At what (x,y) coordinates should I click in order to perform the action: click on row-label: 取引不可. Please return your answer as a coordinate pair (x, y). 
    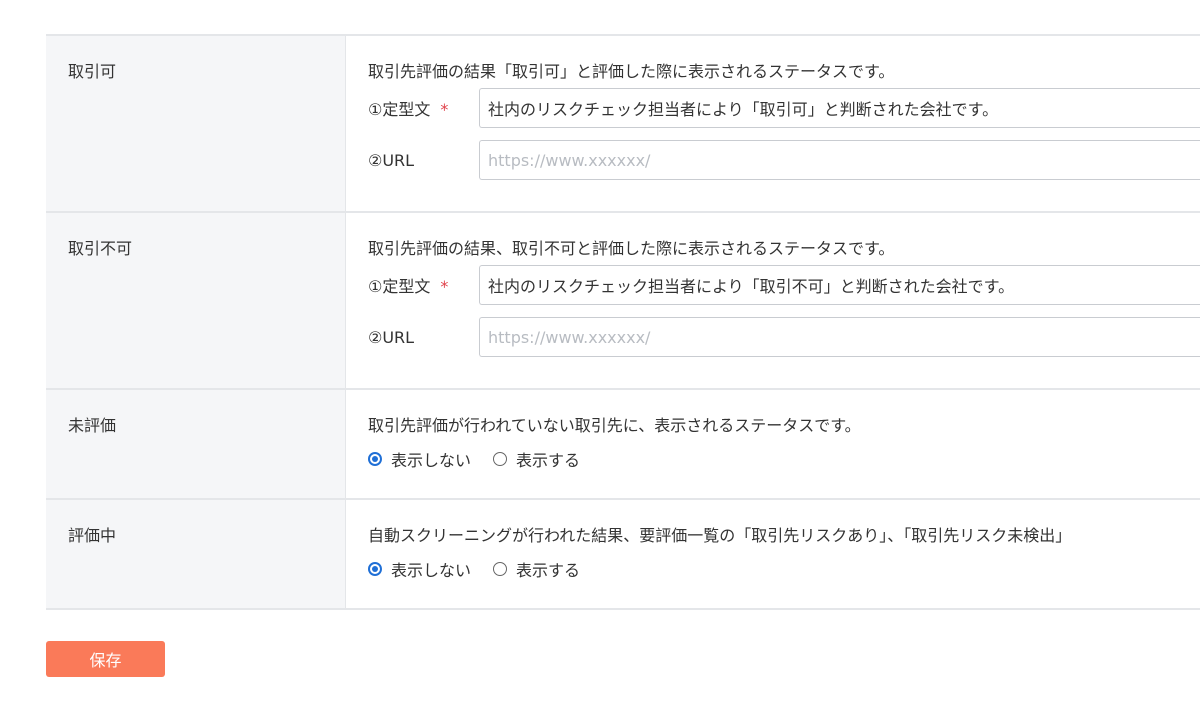
    Looking at the image, I should click on (196, 300).